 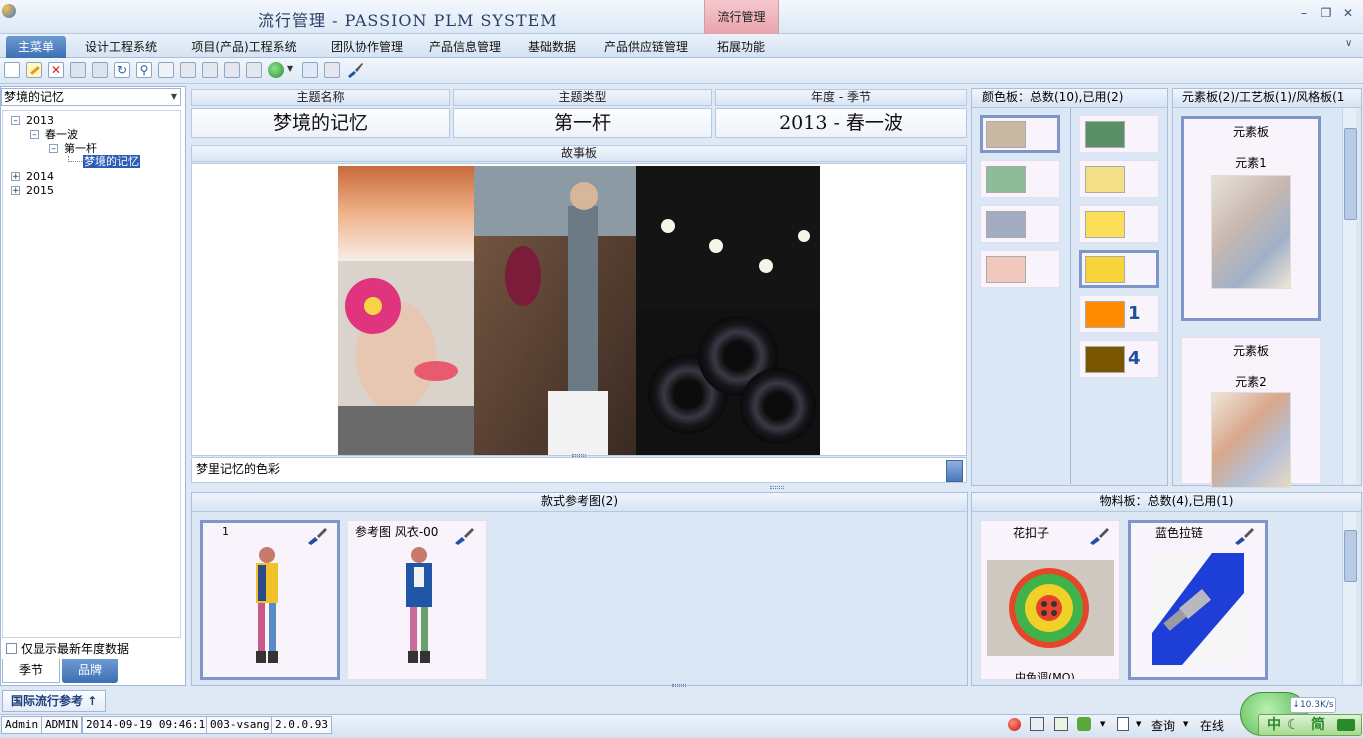 I want to click on tab-design-engineering: 设计工程系统, so click(x=121, y=47).